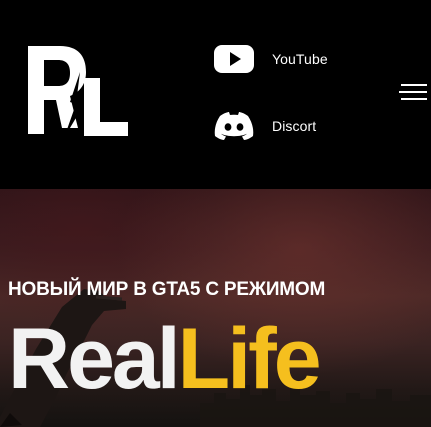  What do you see at coordinates (294, 126) in the screenshot?
I see `discord-label: Discort` at bounding box center [294, 126].